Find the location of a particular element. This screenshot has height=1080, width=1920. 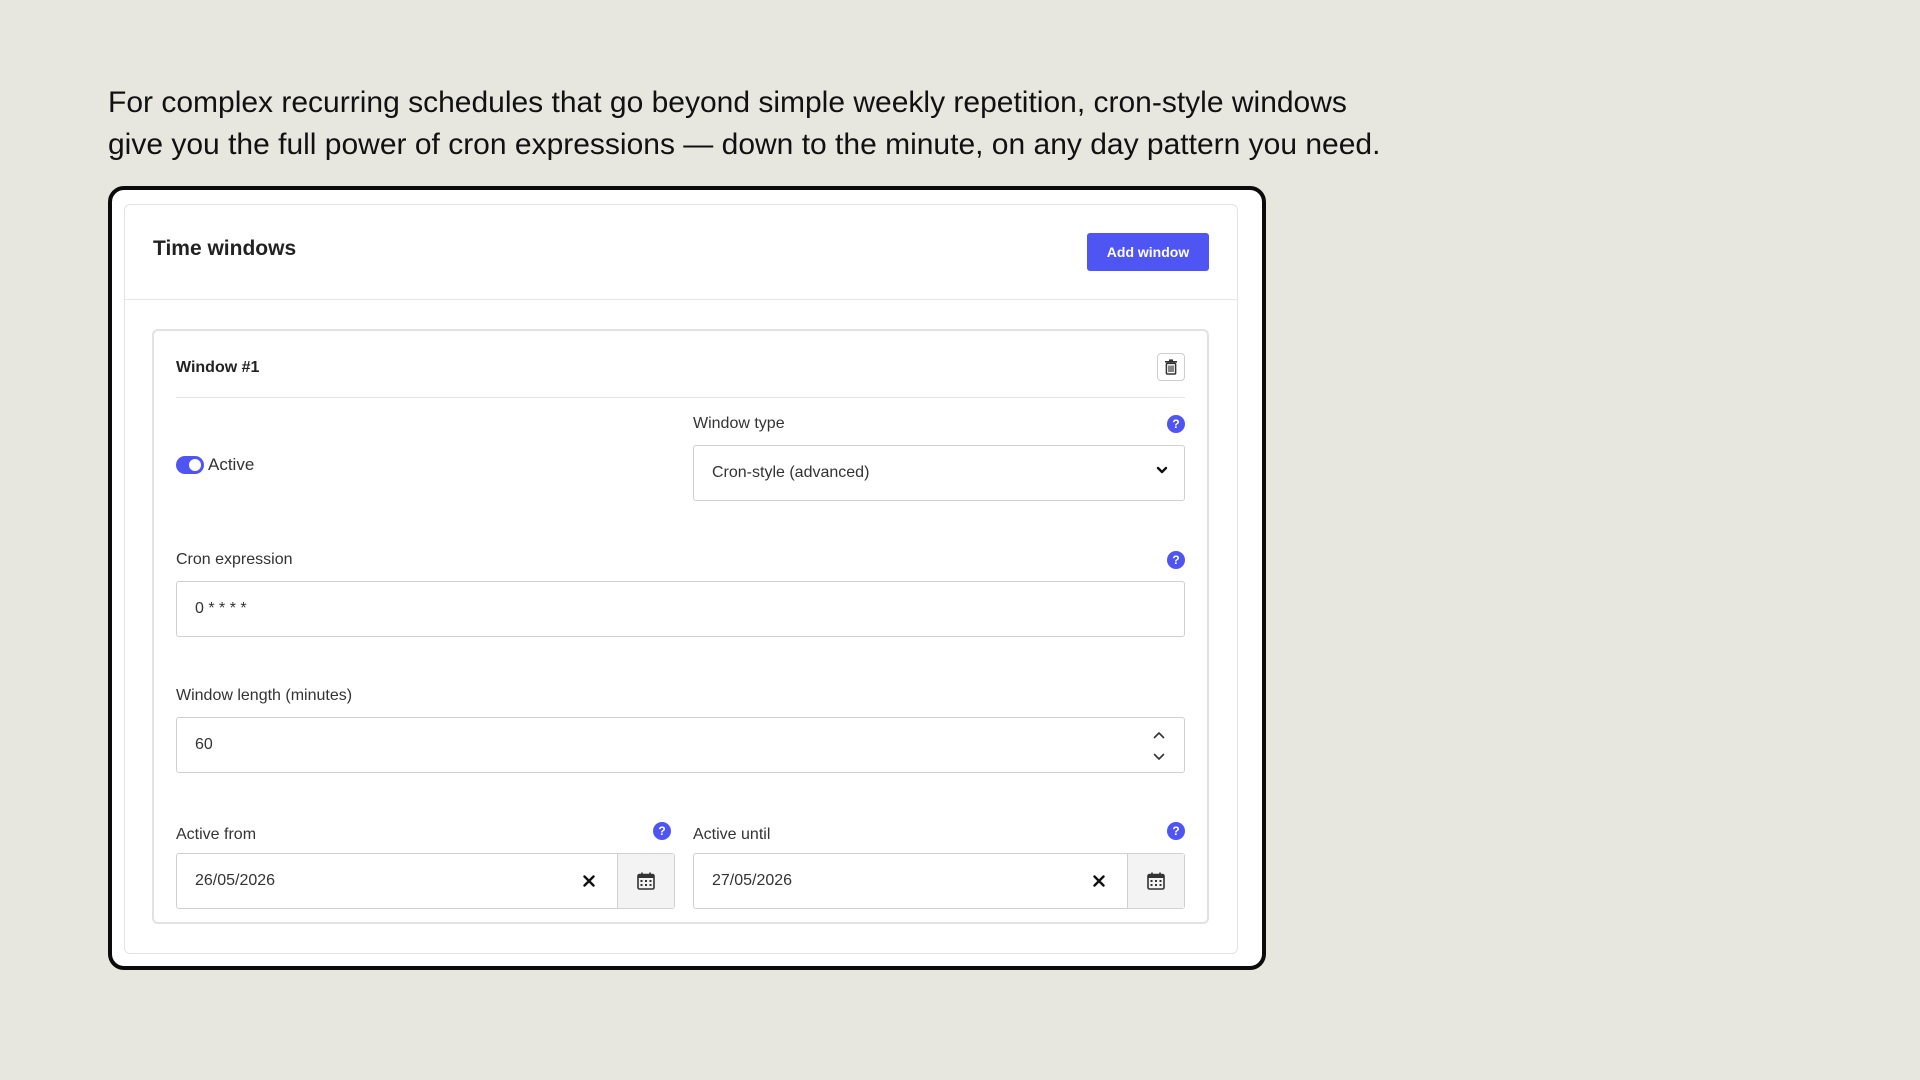

panel-title: Time windows is located at coordinates (225, 248).